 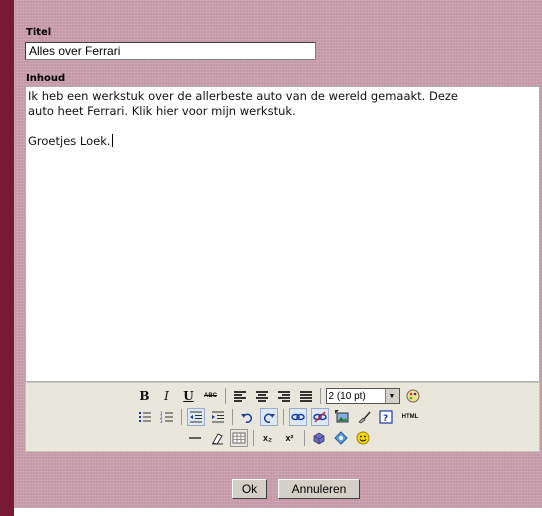 I want to click on italic-label: I, so click(x=166, y=396).